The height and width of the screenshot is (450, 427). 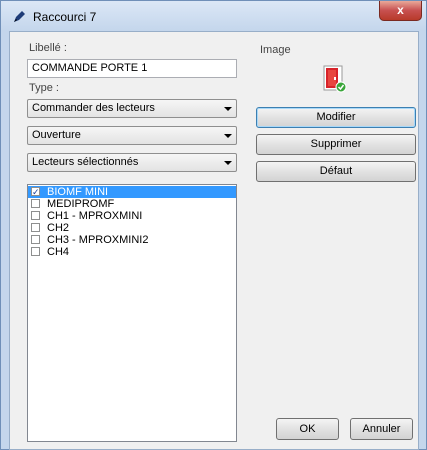 I want to click on close-button: x, so click(x=400, y=11).